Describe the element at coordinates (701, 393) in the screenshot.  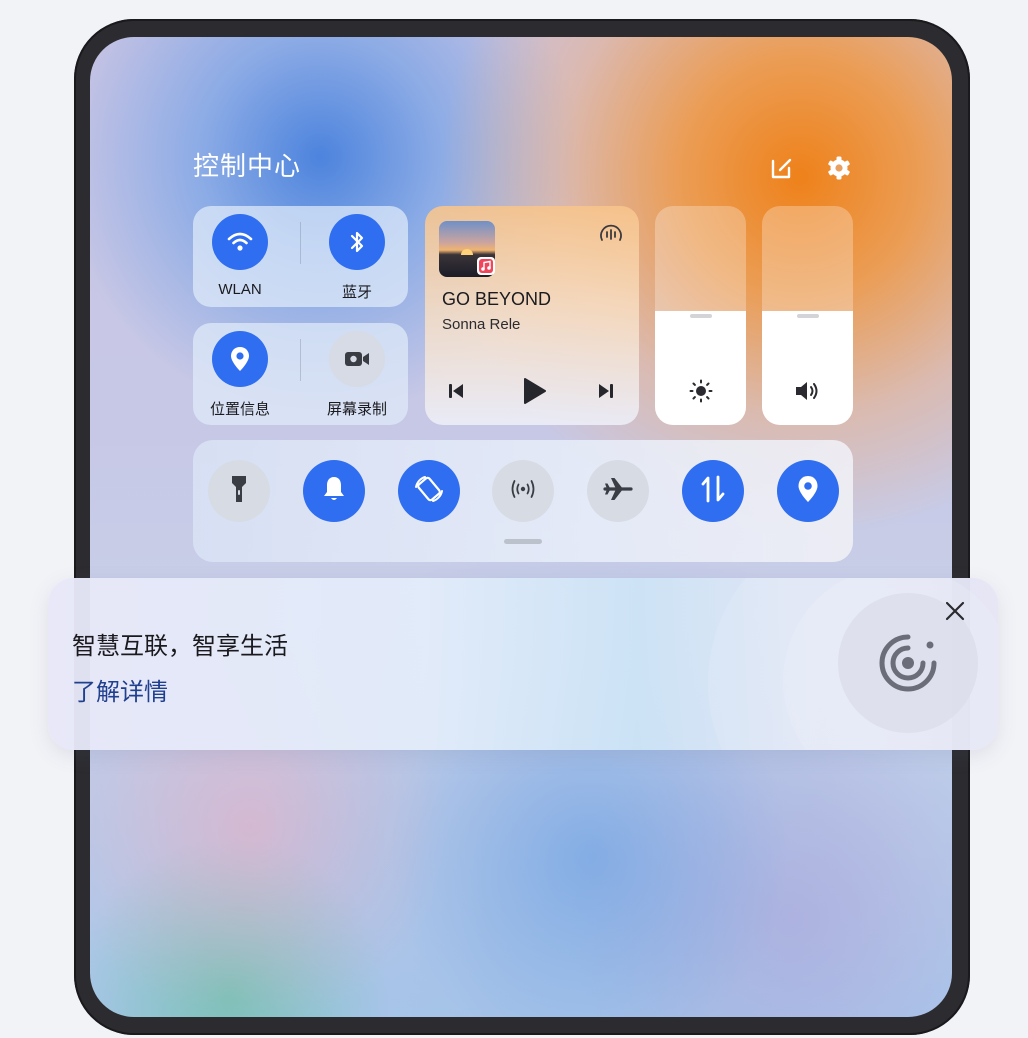
I see `sun-icon` at that location.